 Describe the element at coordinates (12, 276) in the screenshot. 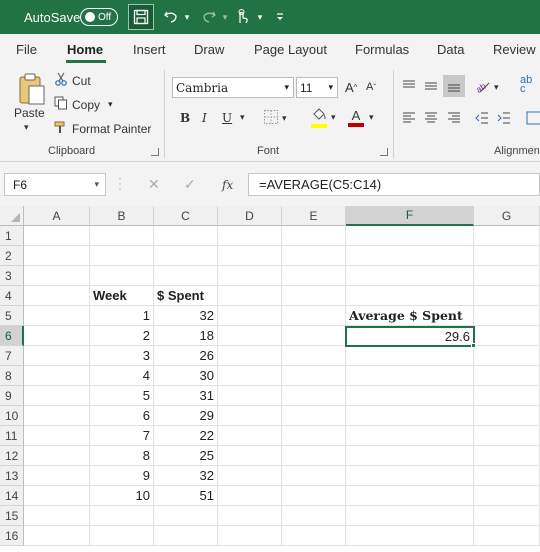

I see `row-header-3: 3` at that location.